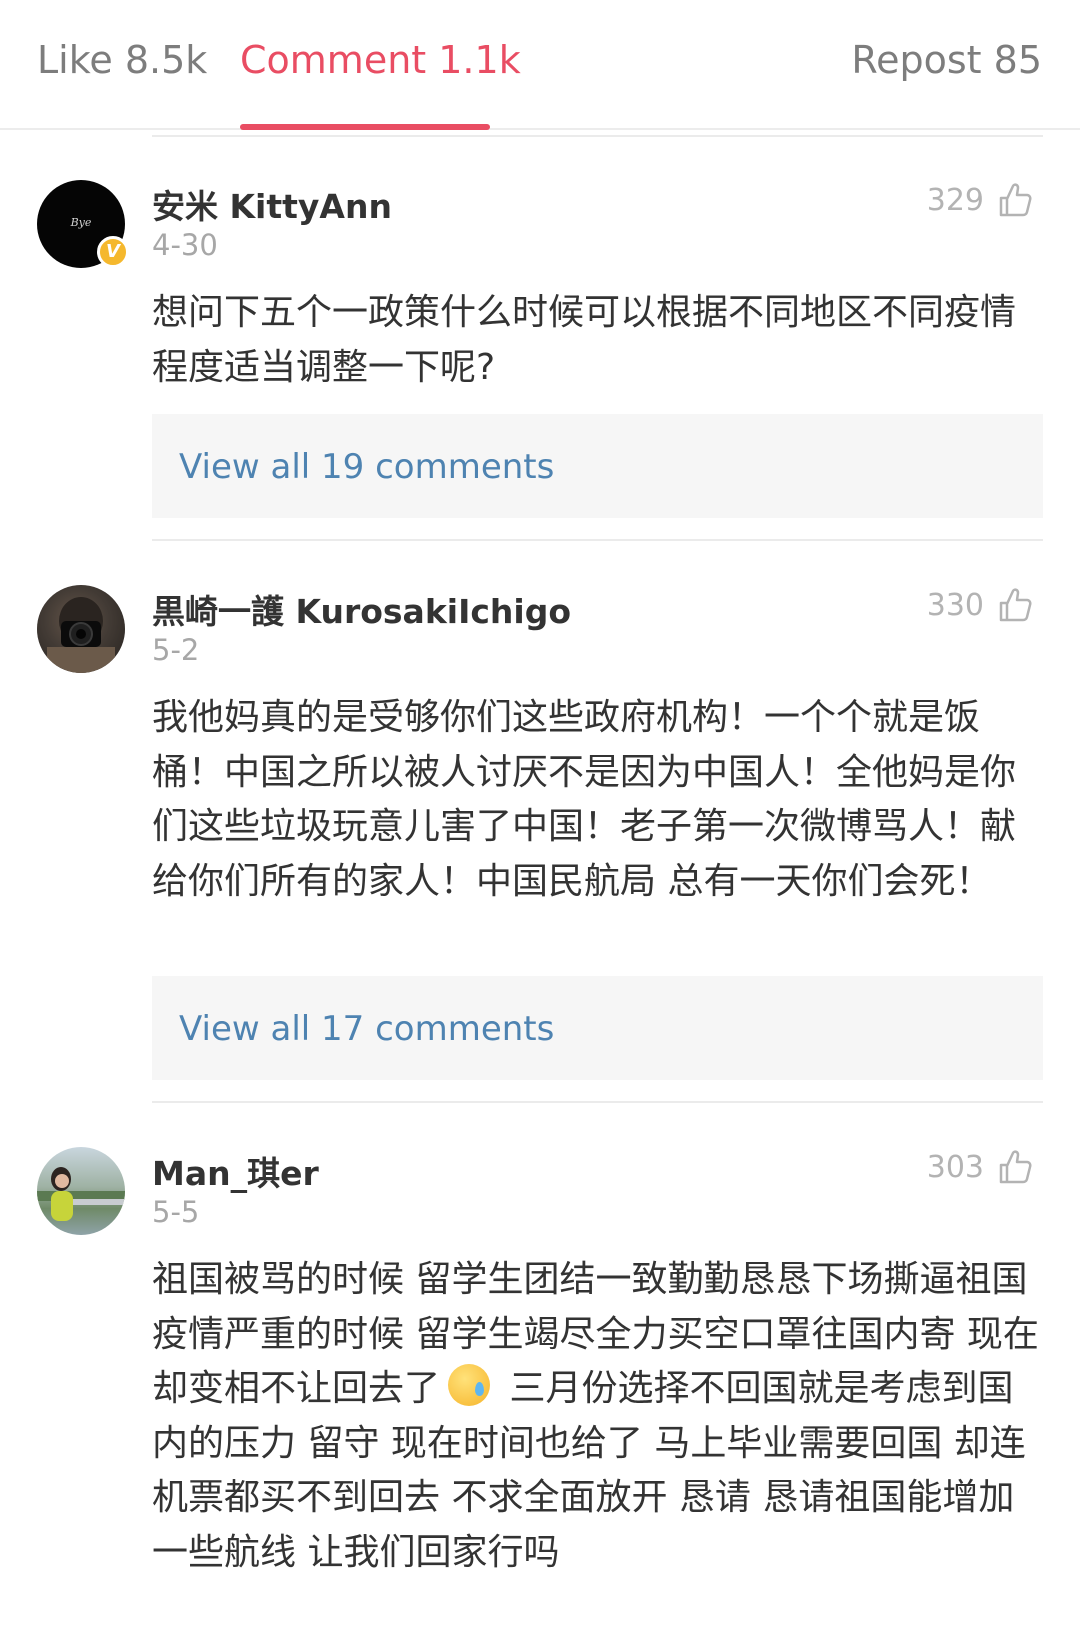 The height and width of the screenshot is (1643, 1080). I want to click on comment-like-button: 330, so click(979, 605).